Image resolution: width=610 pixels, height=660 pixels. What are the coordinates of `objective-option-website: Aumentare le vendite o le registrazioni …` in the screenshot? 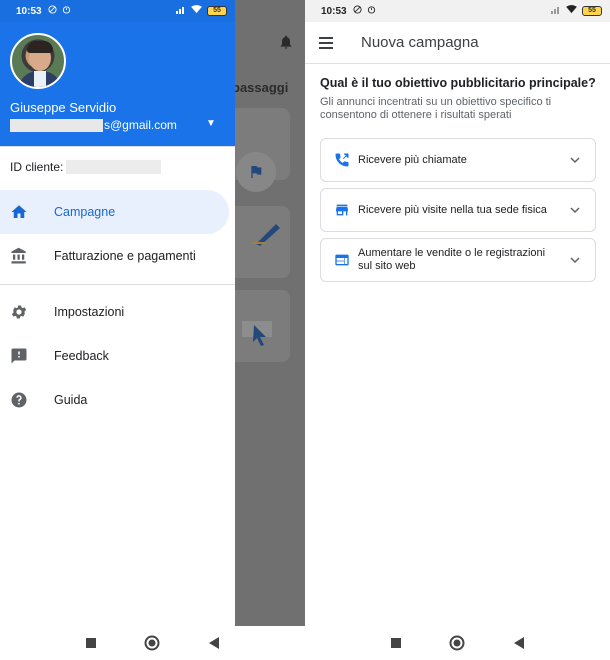 It's located at (458, 260).